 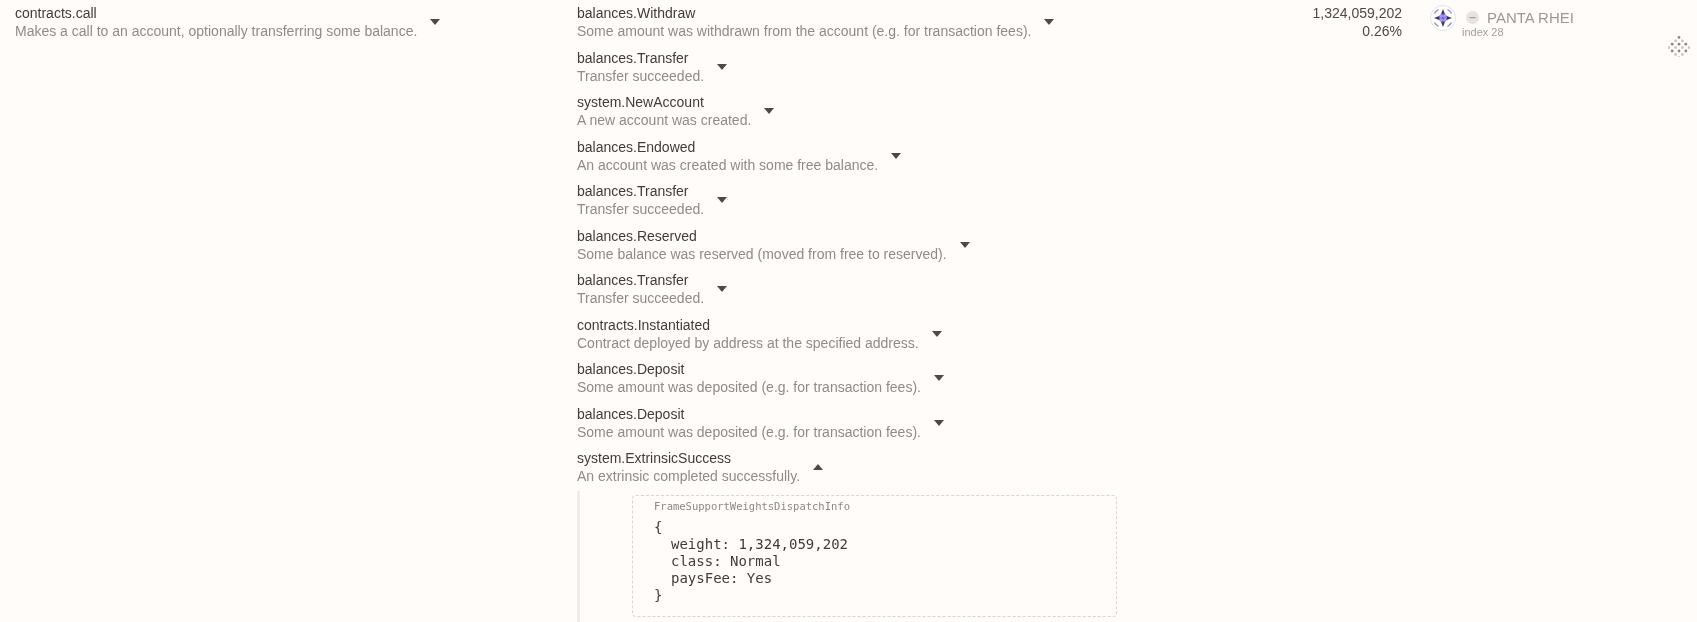 I want to click on code-line: weight: 1,324,059,202, so click(x=759, y=544).